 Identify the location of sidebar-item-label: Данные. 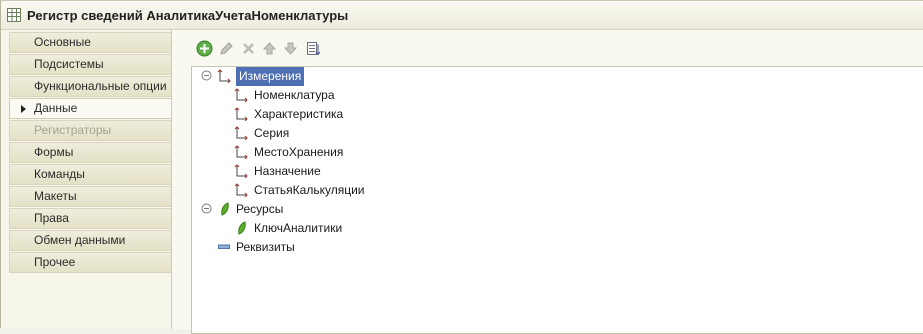
(56, 108).